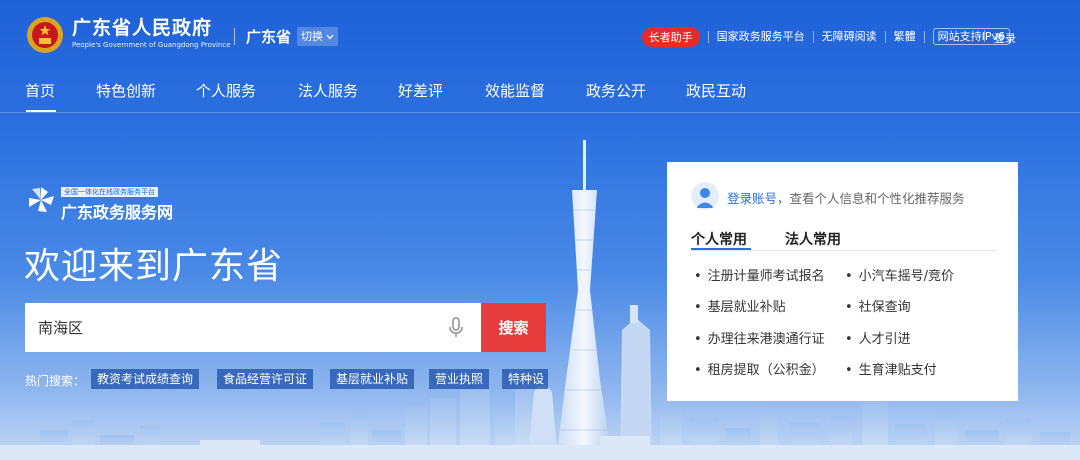 This screenshot has height=460, width=1080. I want to click on hot-tag-business-license: 营业执照, so click(459, 379).